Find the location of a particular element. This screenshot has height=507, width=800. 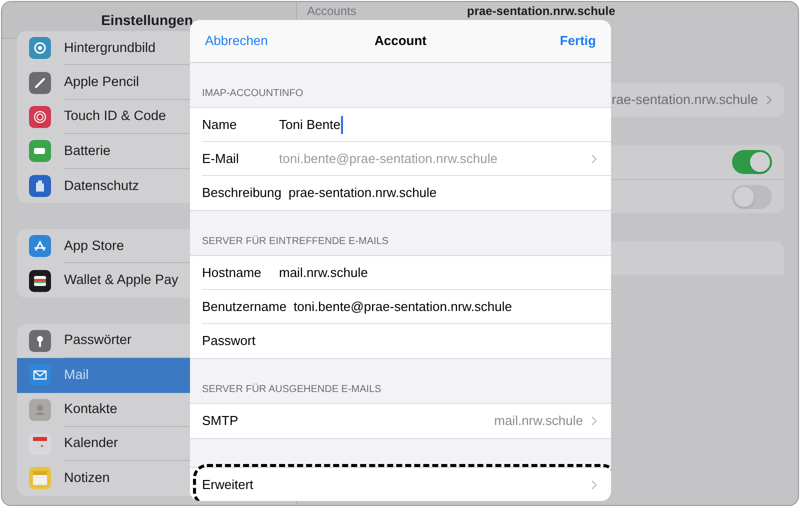

input-field: mail.nrw.schule is located at coordinates (323, 272).